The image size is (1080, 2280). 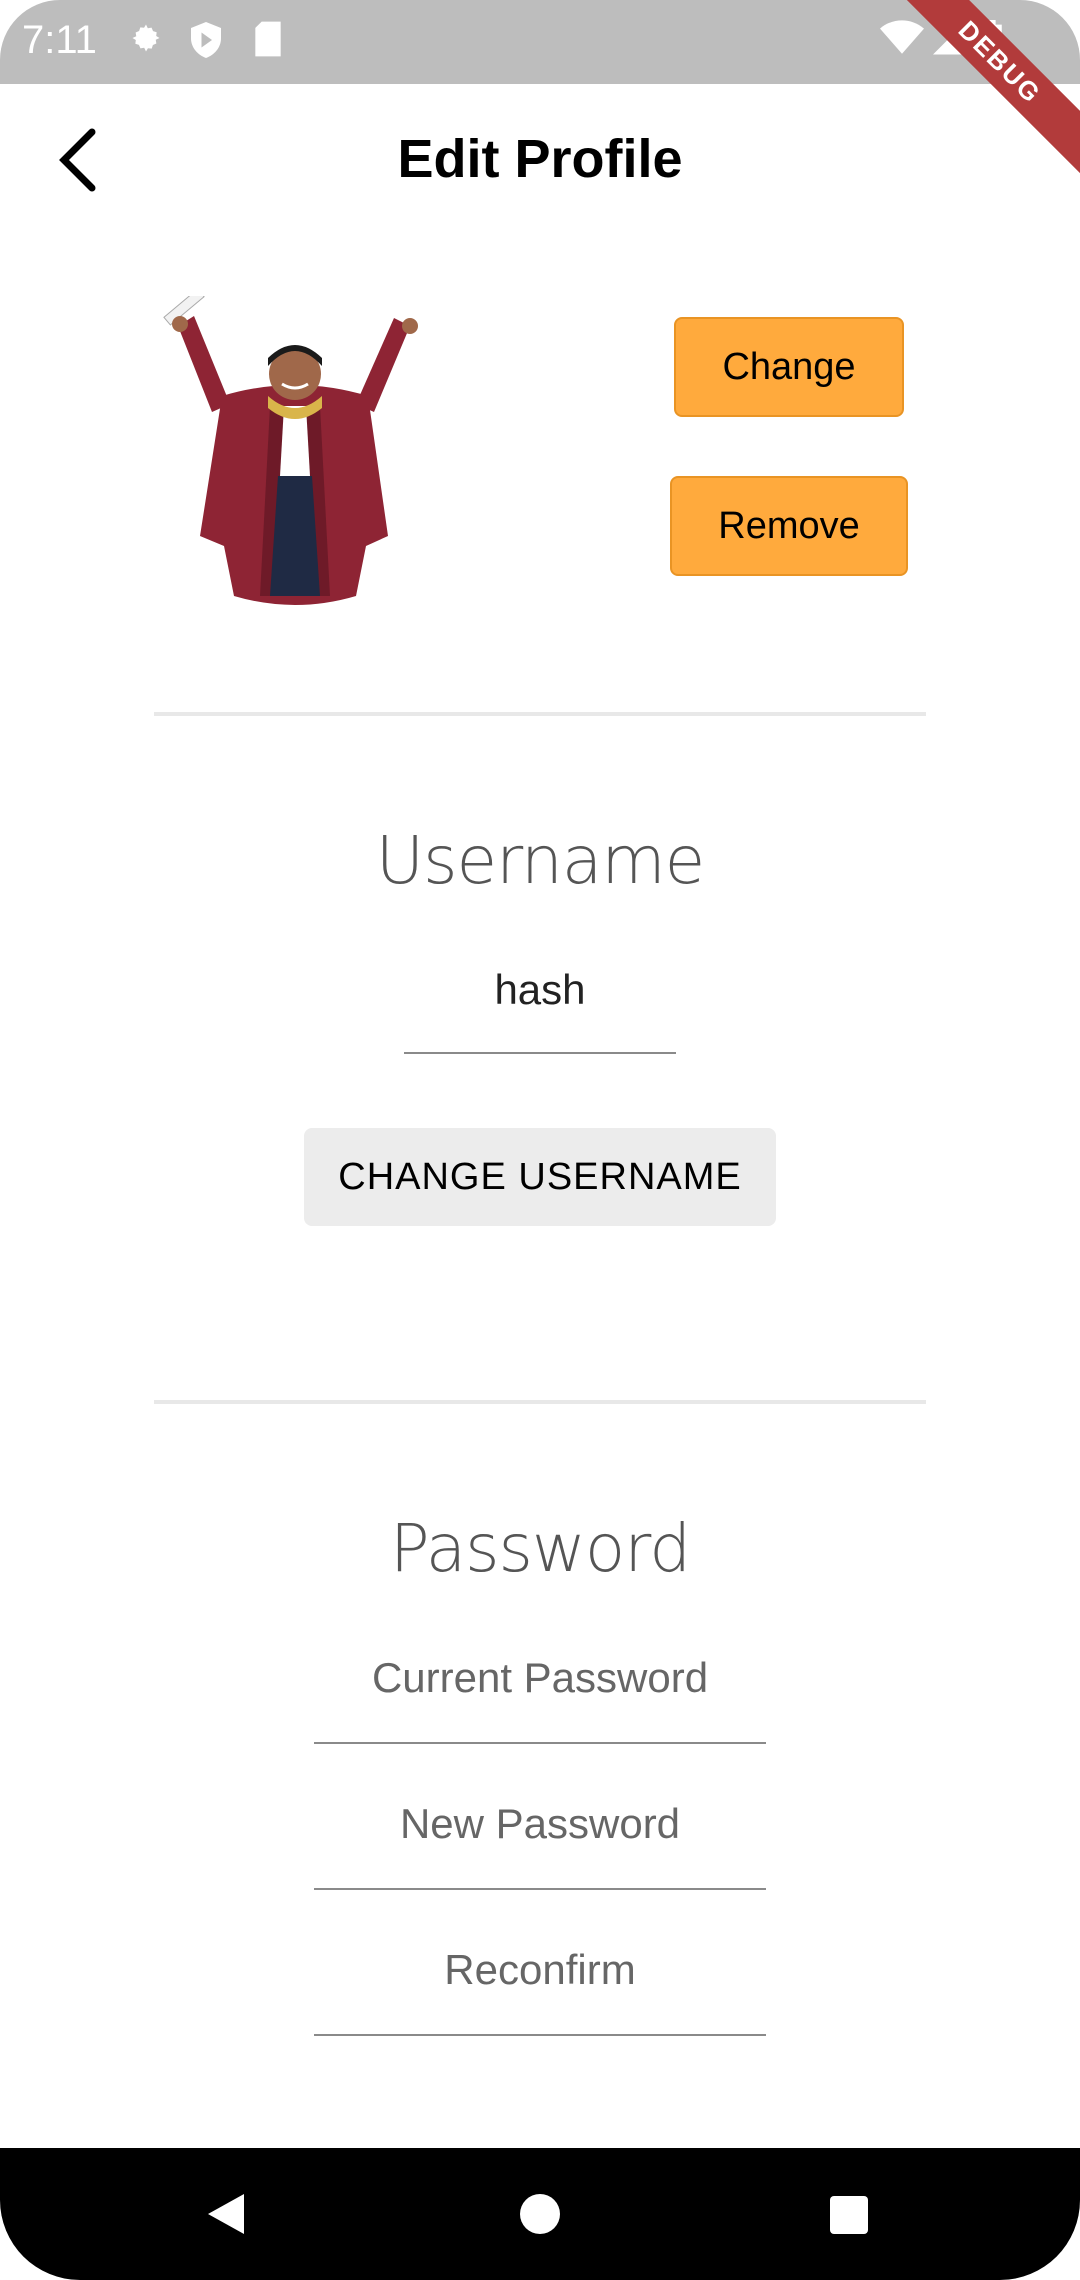 What do you see at coordinates (540, 1007) in the screenshot?
I see `username-input: hash` at bounding box center [540, 1007].